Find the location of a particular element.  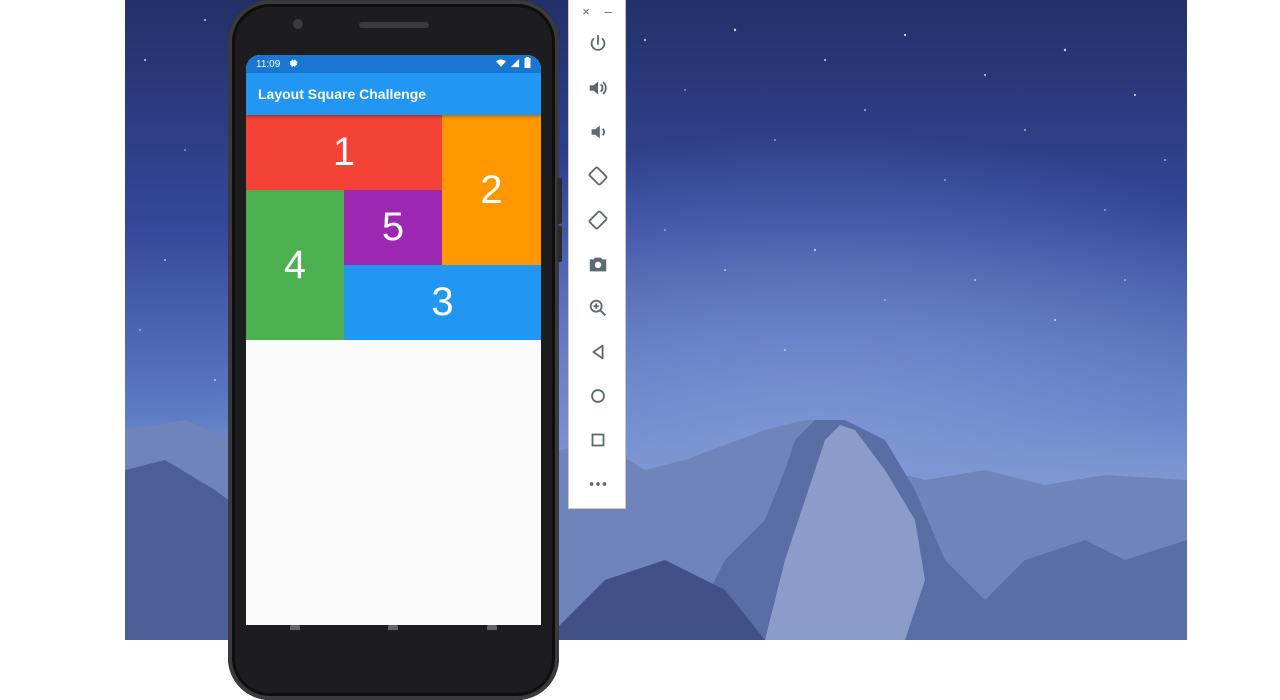

status-time: 11:09 is located at coordinates (268, 64).